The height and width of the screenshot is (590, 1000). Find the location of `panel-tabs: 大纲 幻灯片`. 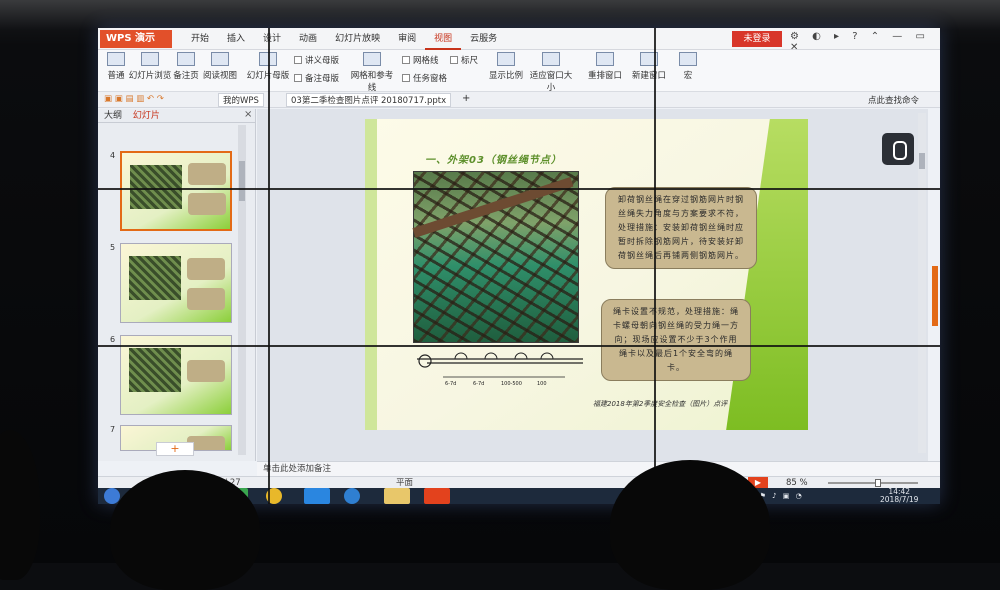

panel-tabs: 大纲 幻灯片 is located at coordinates (176, 116).